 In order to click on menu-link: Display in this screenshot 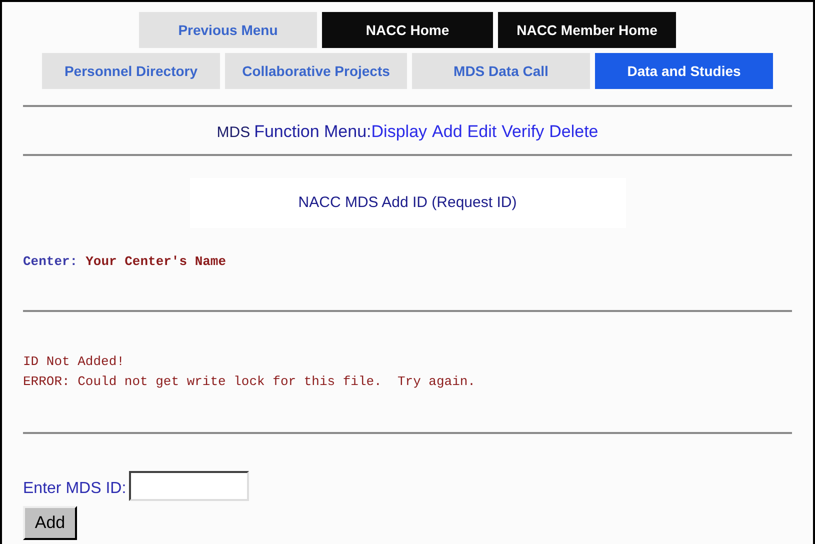, I will do `click(399, 131)`.